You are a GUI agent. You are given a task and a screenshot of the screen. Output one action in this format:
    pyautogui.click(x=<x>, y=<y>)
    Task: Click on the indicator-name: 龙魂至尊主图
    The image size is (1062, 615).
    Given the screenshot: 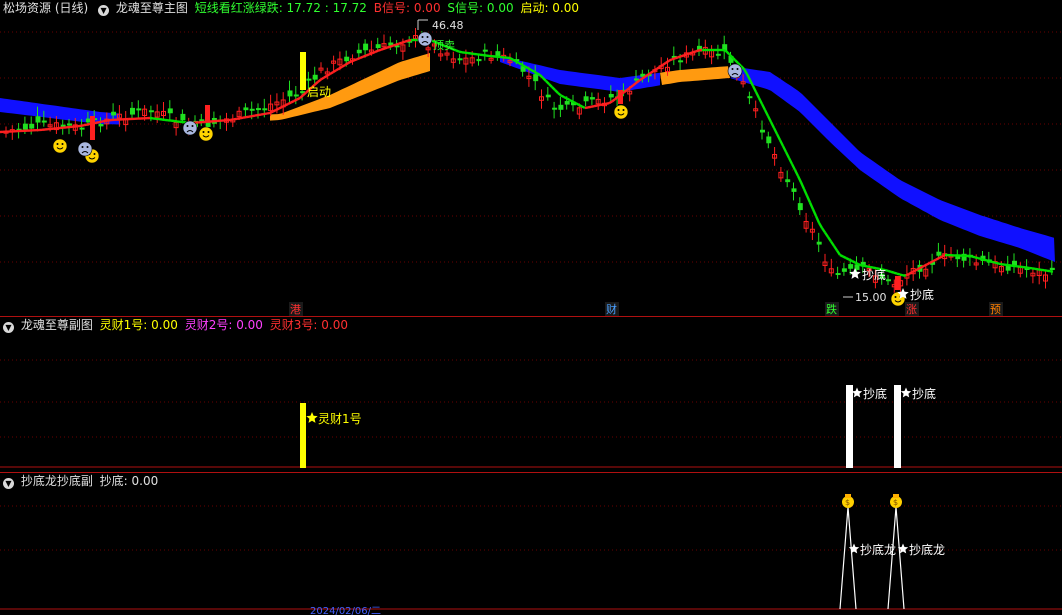 What is the action you would take?
    pyautogui.click(x=152, y=8)
    